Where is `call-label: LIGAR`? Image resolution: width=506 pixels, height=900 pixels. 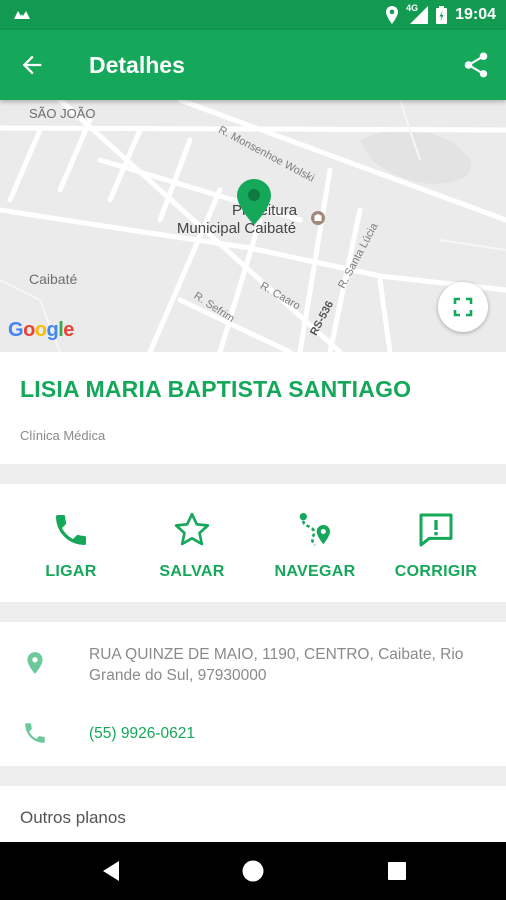 call-label: LIGAR is located at coordinates (71, 571).